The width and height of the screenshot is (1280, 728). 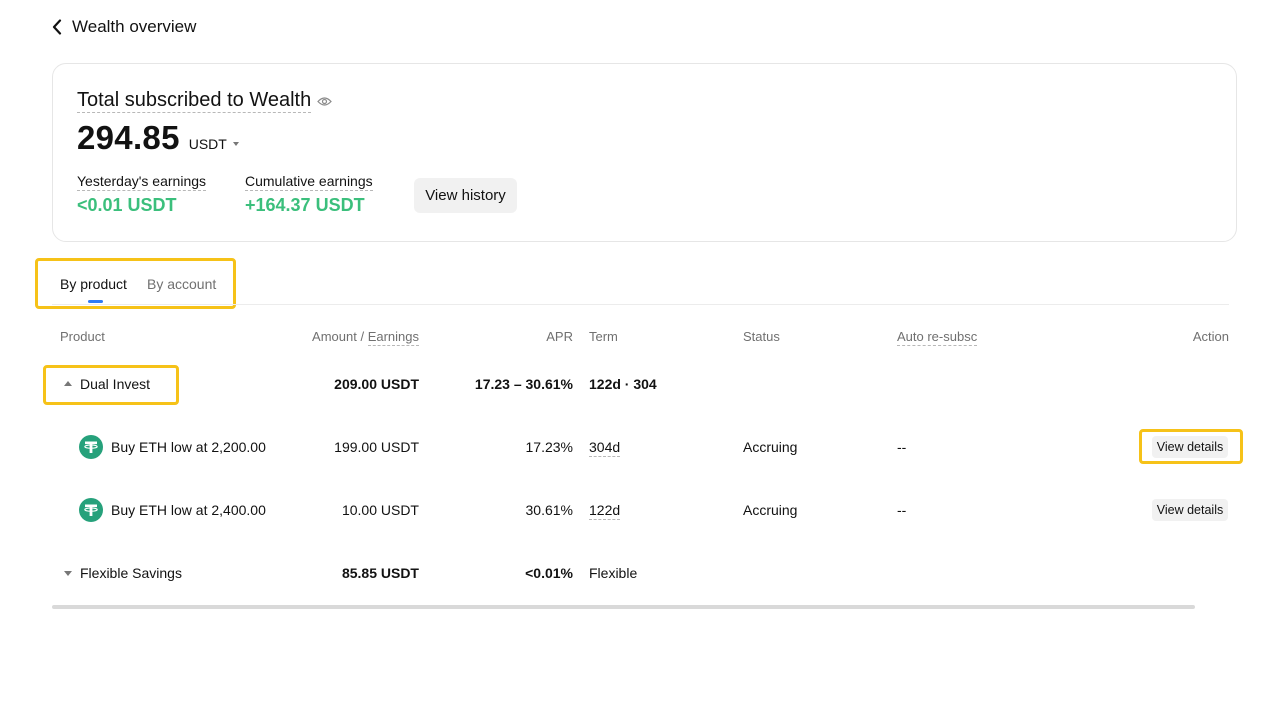 What do you see at coordinates (380, 510) in the screenshot?
I see `row-amount: 10.00 USDT` at bounding box center [380, 510].